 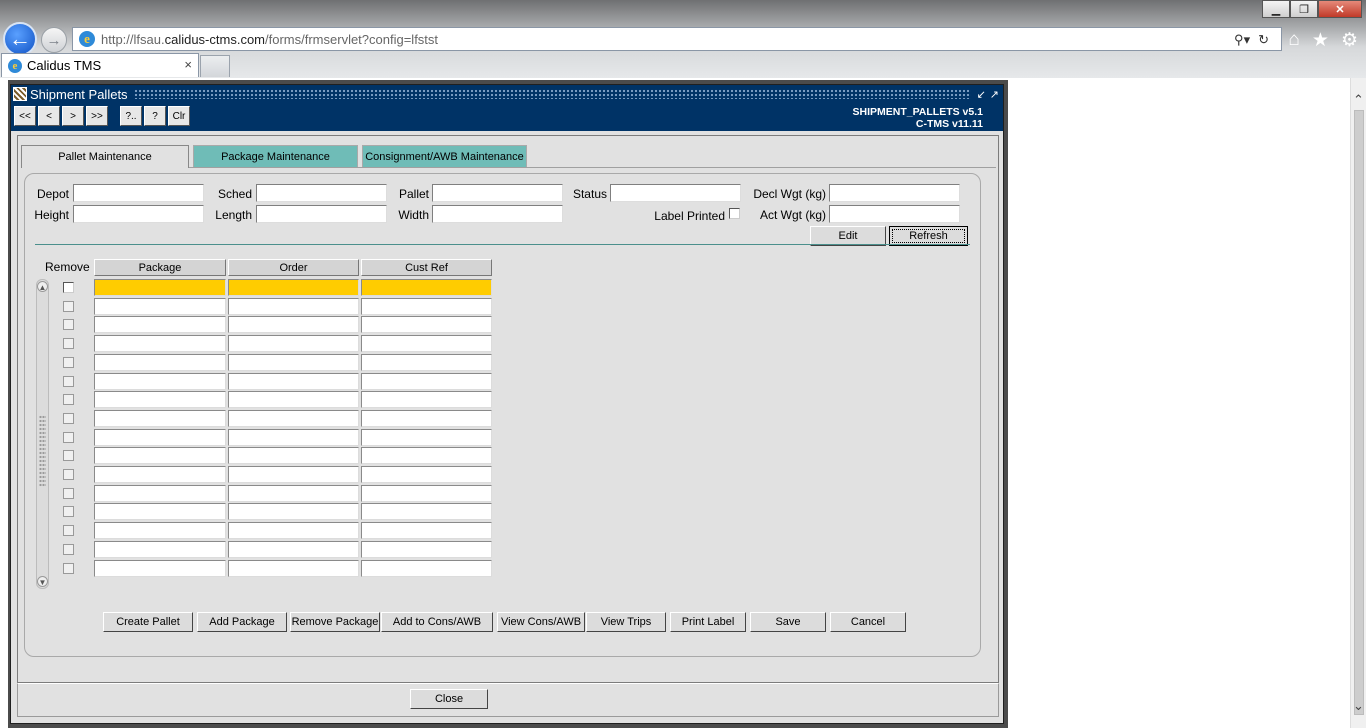 What do you see at coordinates (179, 116) in the screenshot?
I see `clear-button: Clr` at bounding box center [179, 116].